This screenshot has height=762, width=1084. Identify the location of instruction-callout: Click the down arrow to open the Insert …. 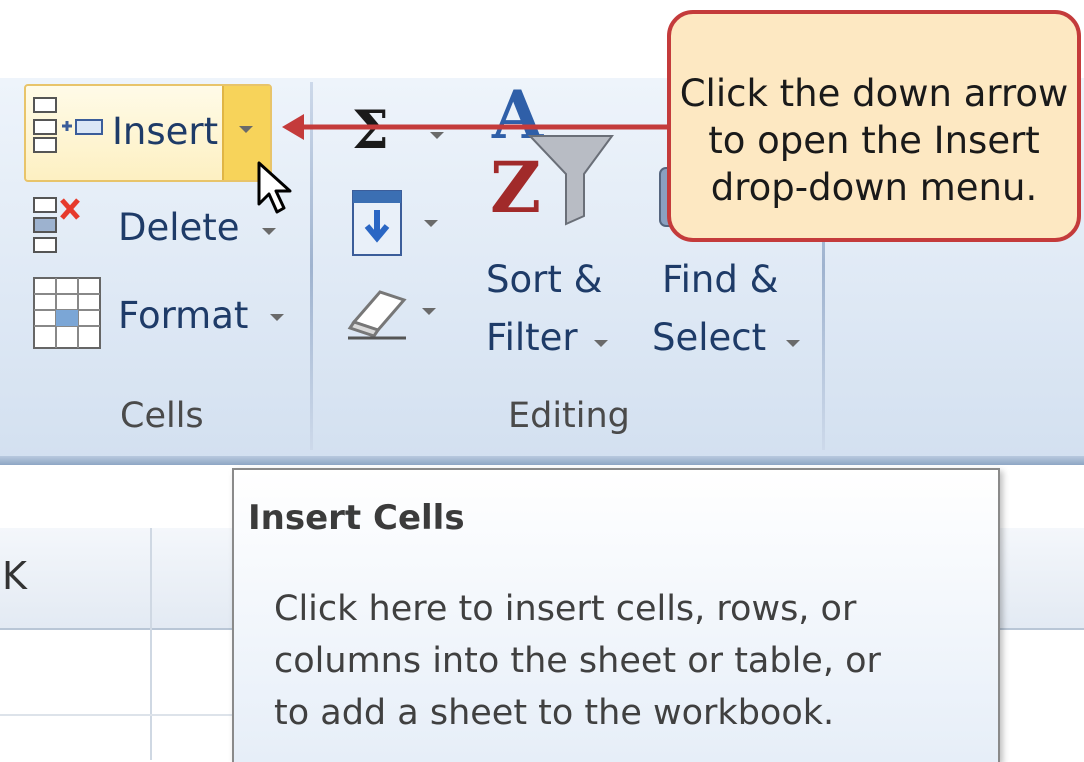
(874, 126).